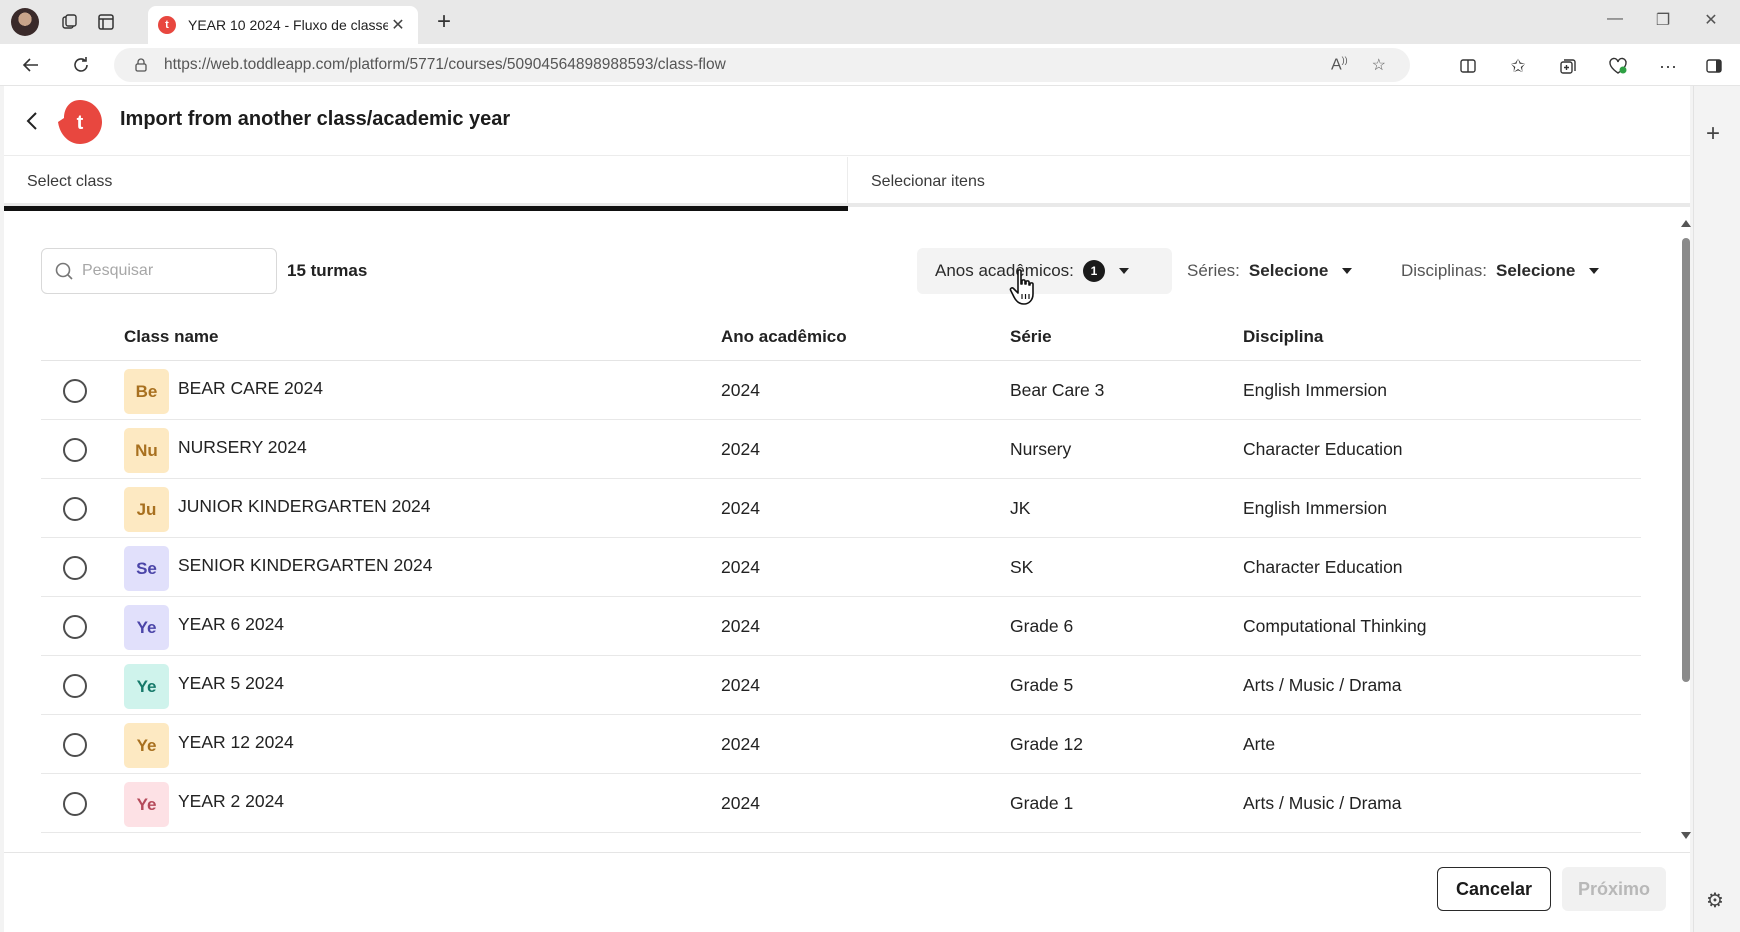  Describe the element at coordinates (327, 270) in the screenshot. I see `class-count: 15 turmas` at that location.